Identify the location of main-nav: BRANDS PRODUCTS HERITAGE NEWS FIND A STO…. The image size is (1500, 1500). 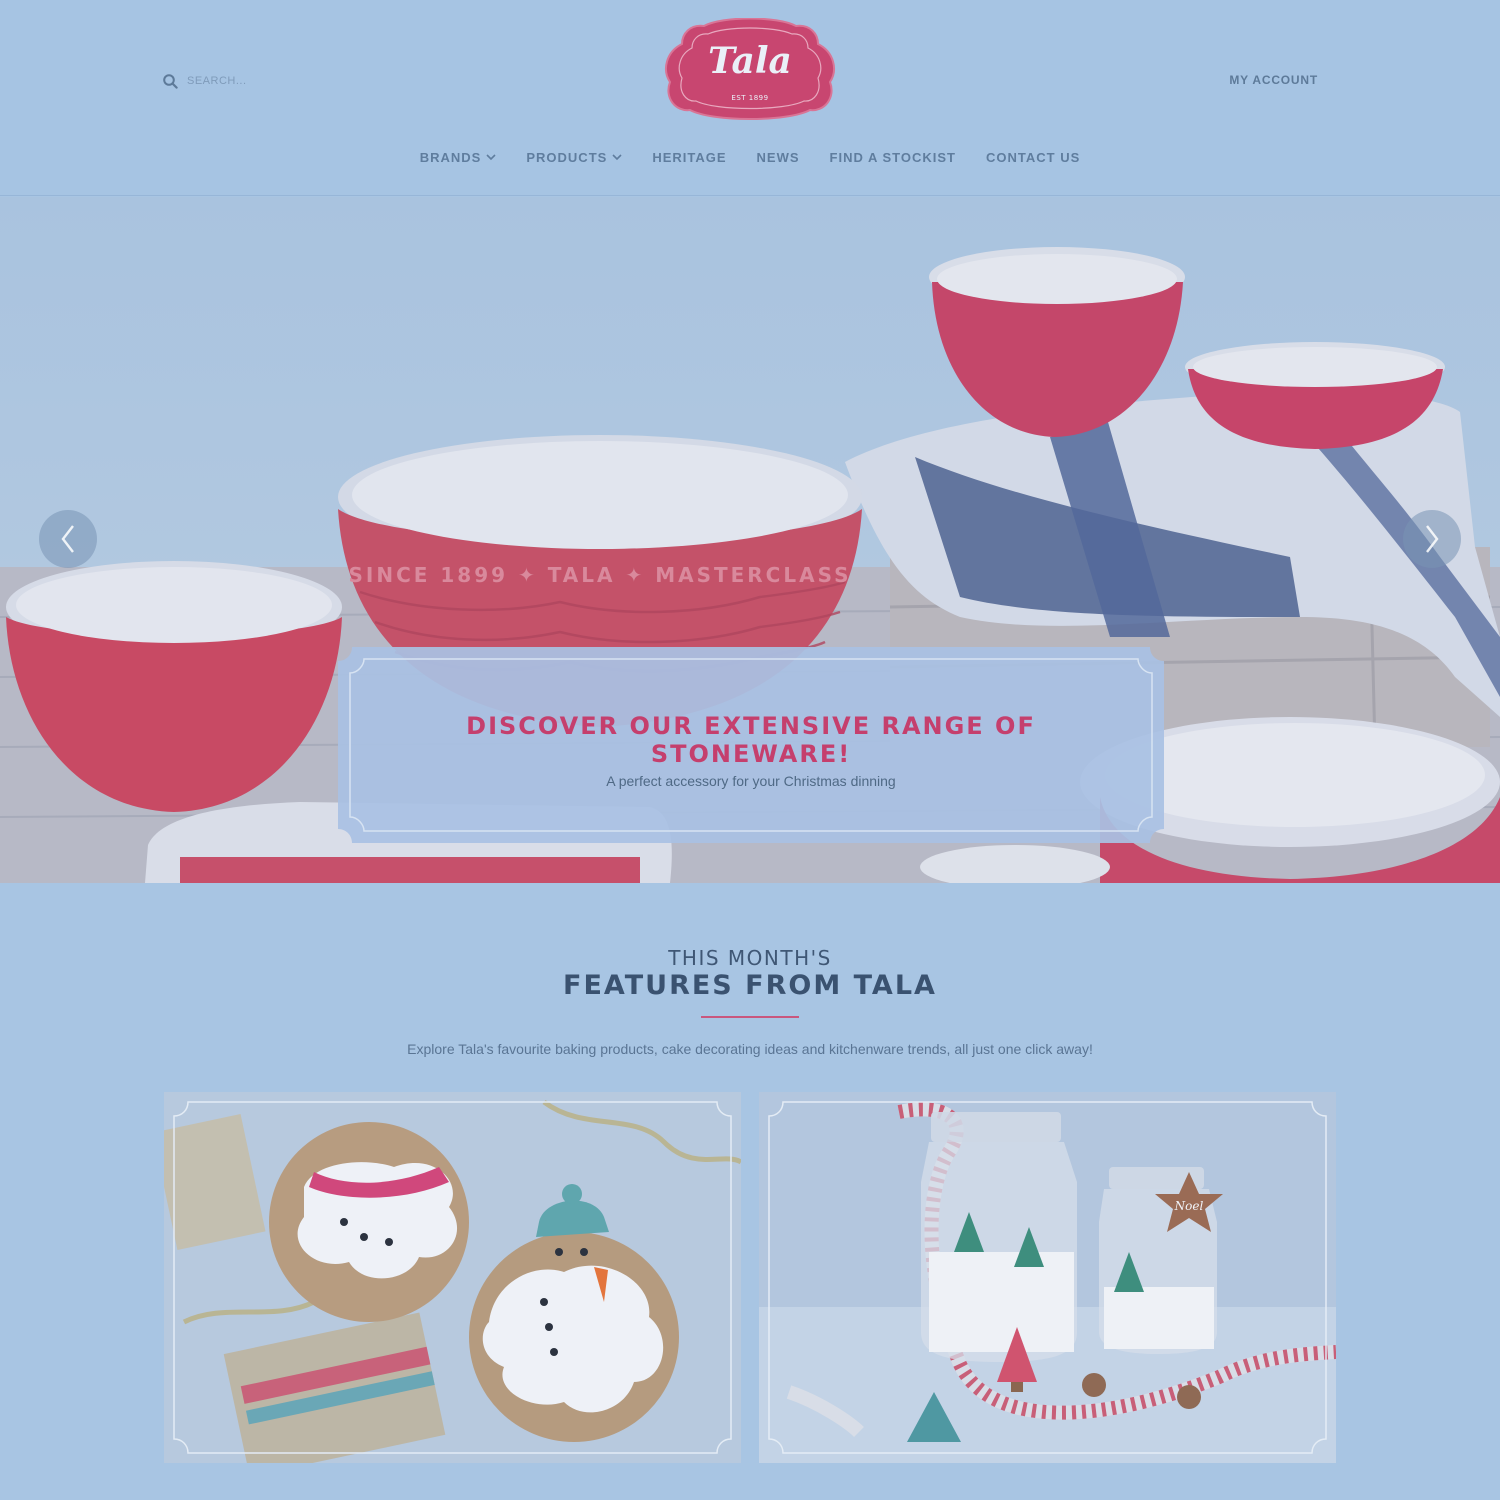
(750, 157).